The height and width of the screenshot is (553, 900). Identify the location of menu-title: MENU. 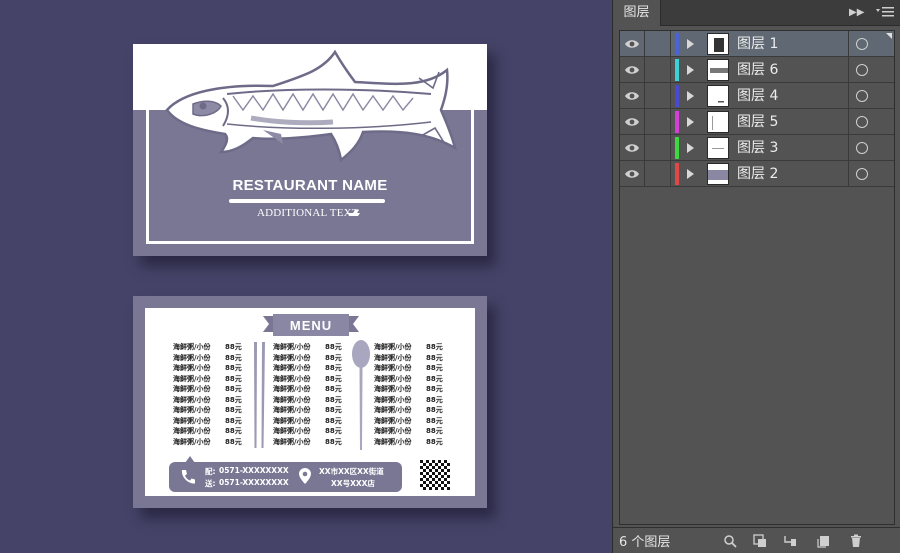
(311, 325).